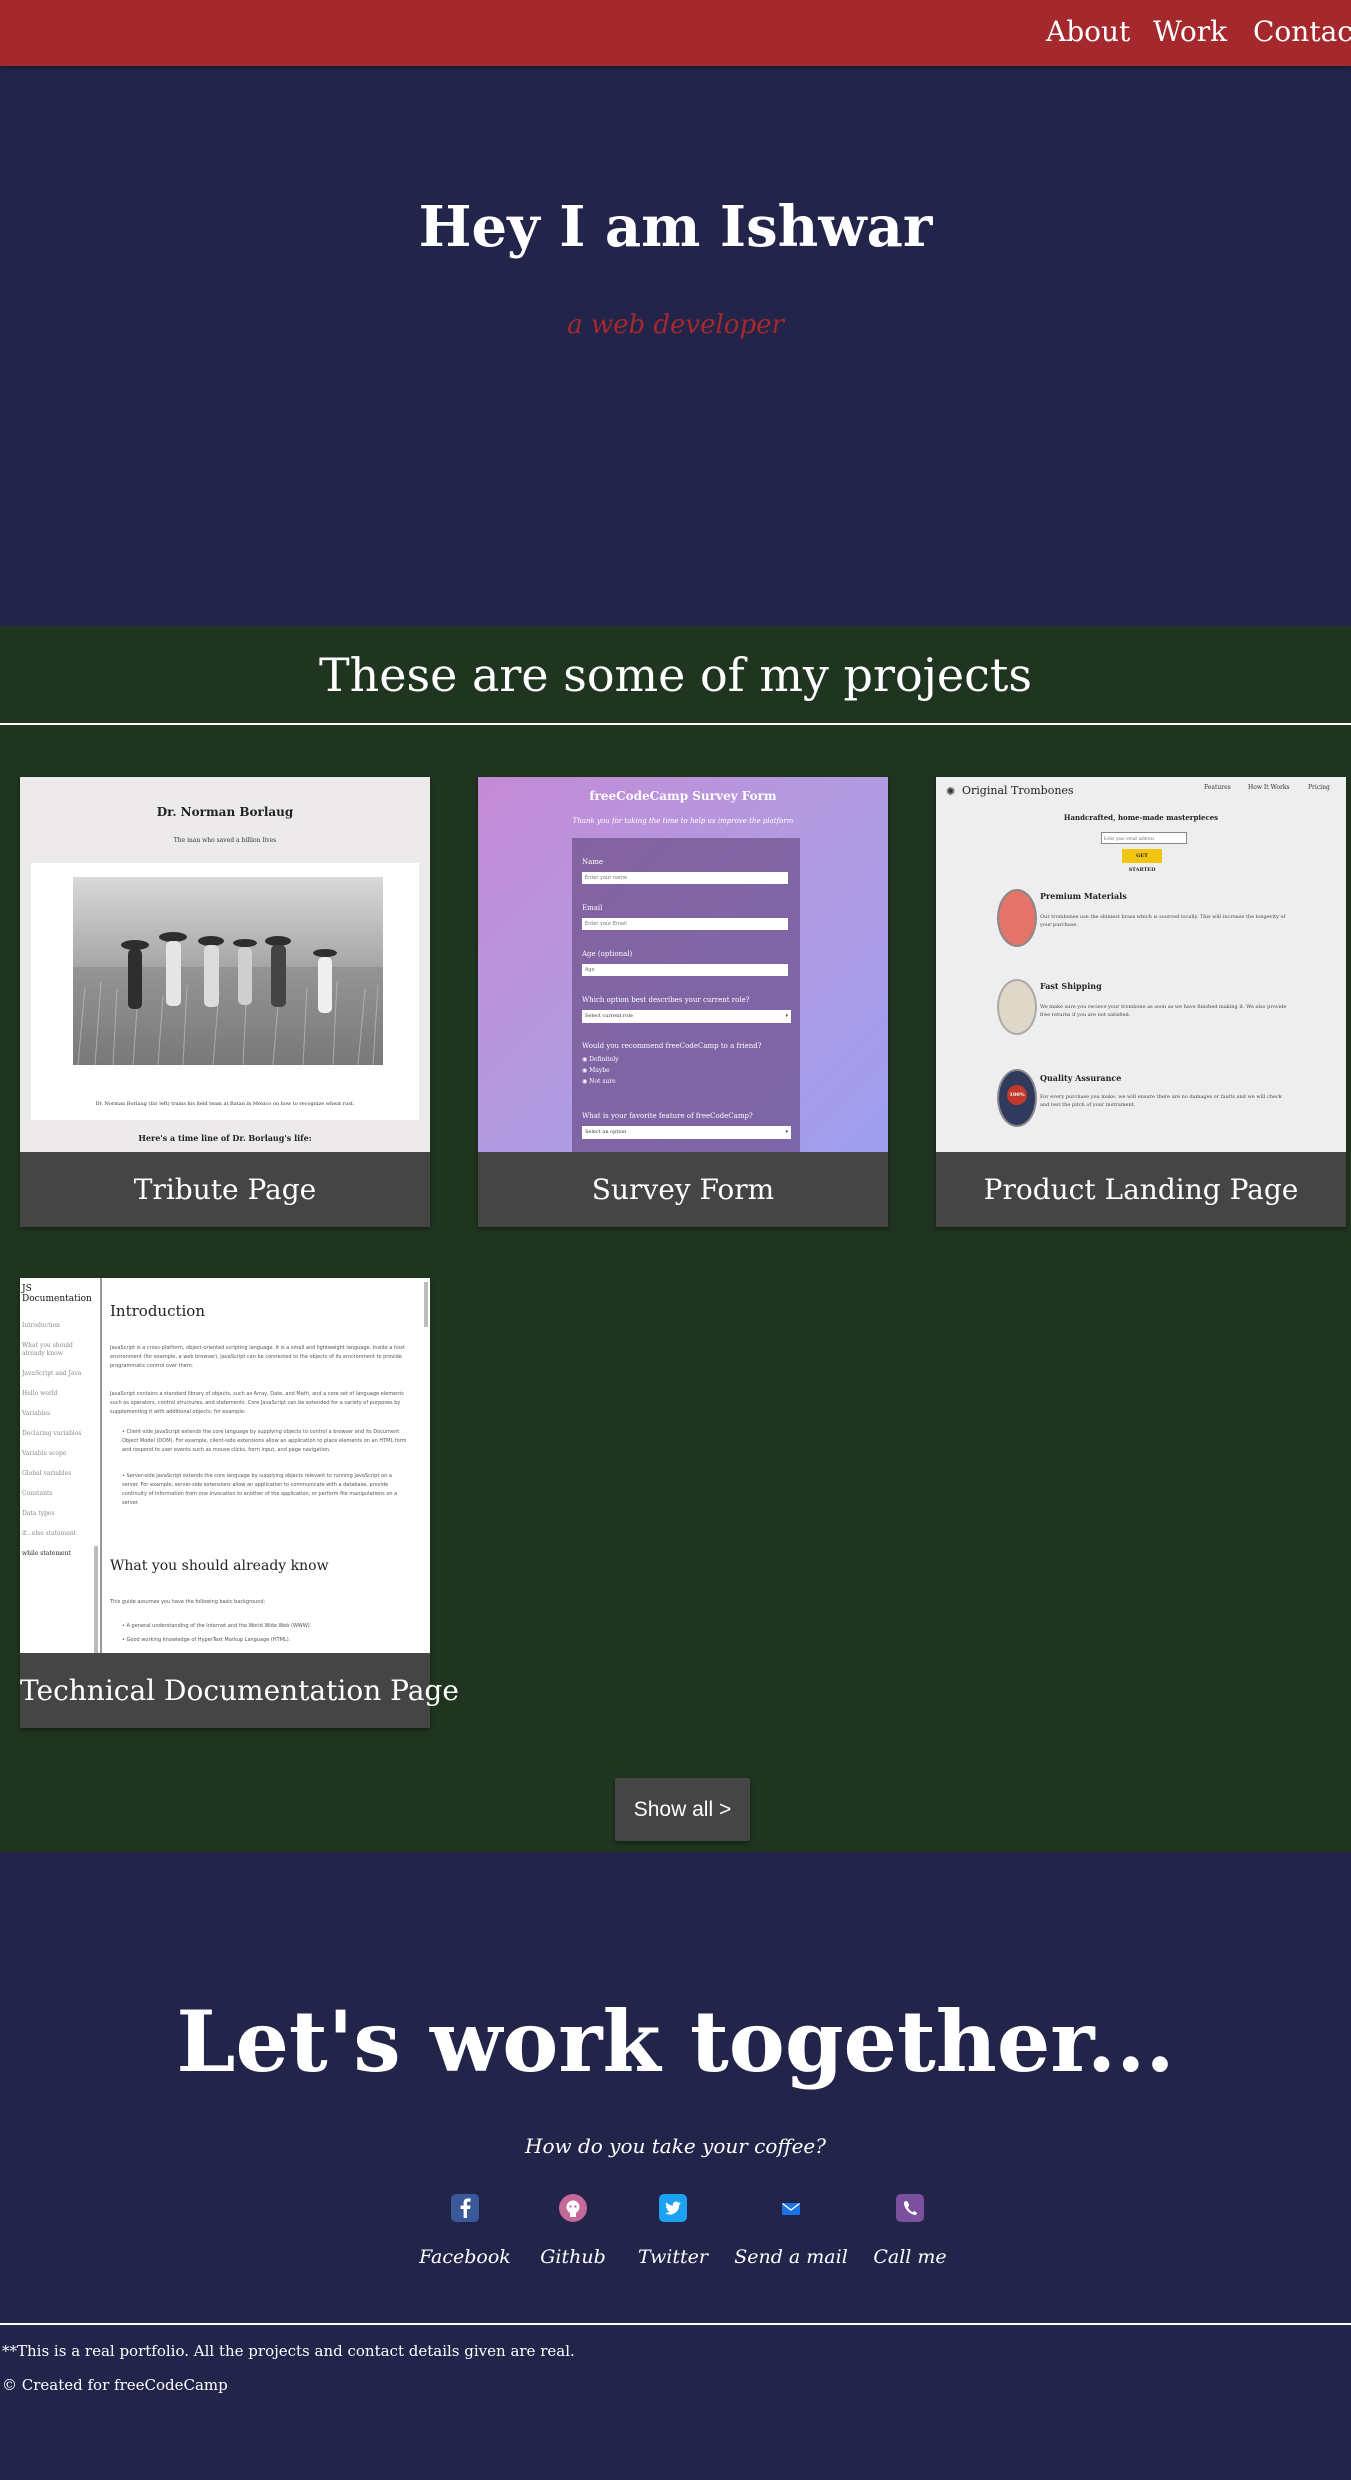 The height and width of the screenshot is (2480, 1351). What do you see at coordinates (1144, 838) in the screenshot?
I see `landing-email-input` at bounding box center [1144, 838].